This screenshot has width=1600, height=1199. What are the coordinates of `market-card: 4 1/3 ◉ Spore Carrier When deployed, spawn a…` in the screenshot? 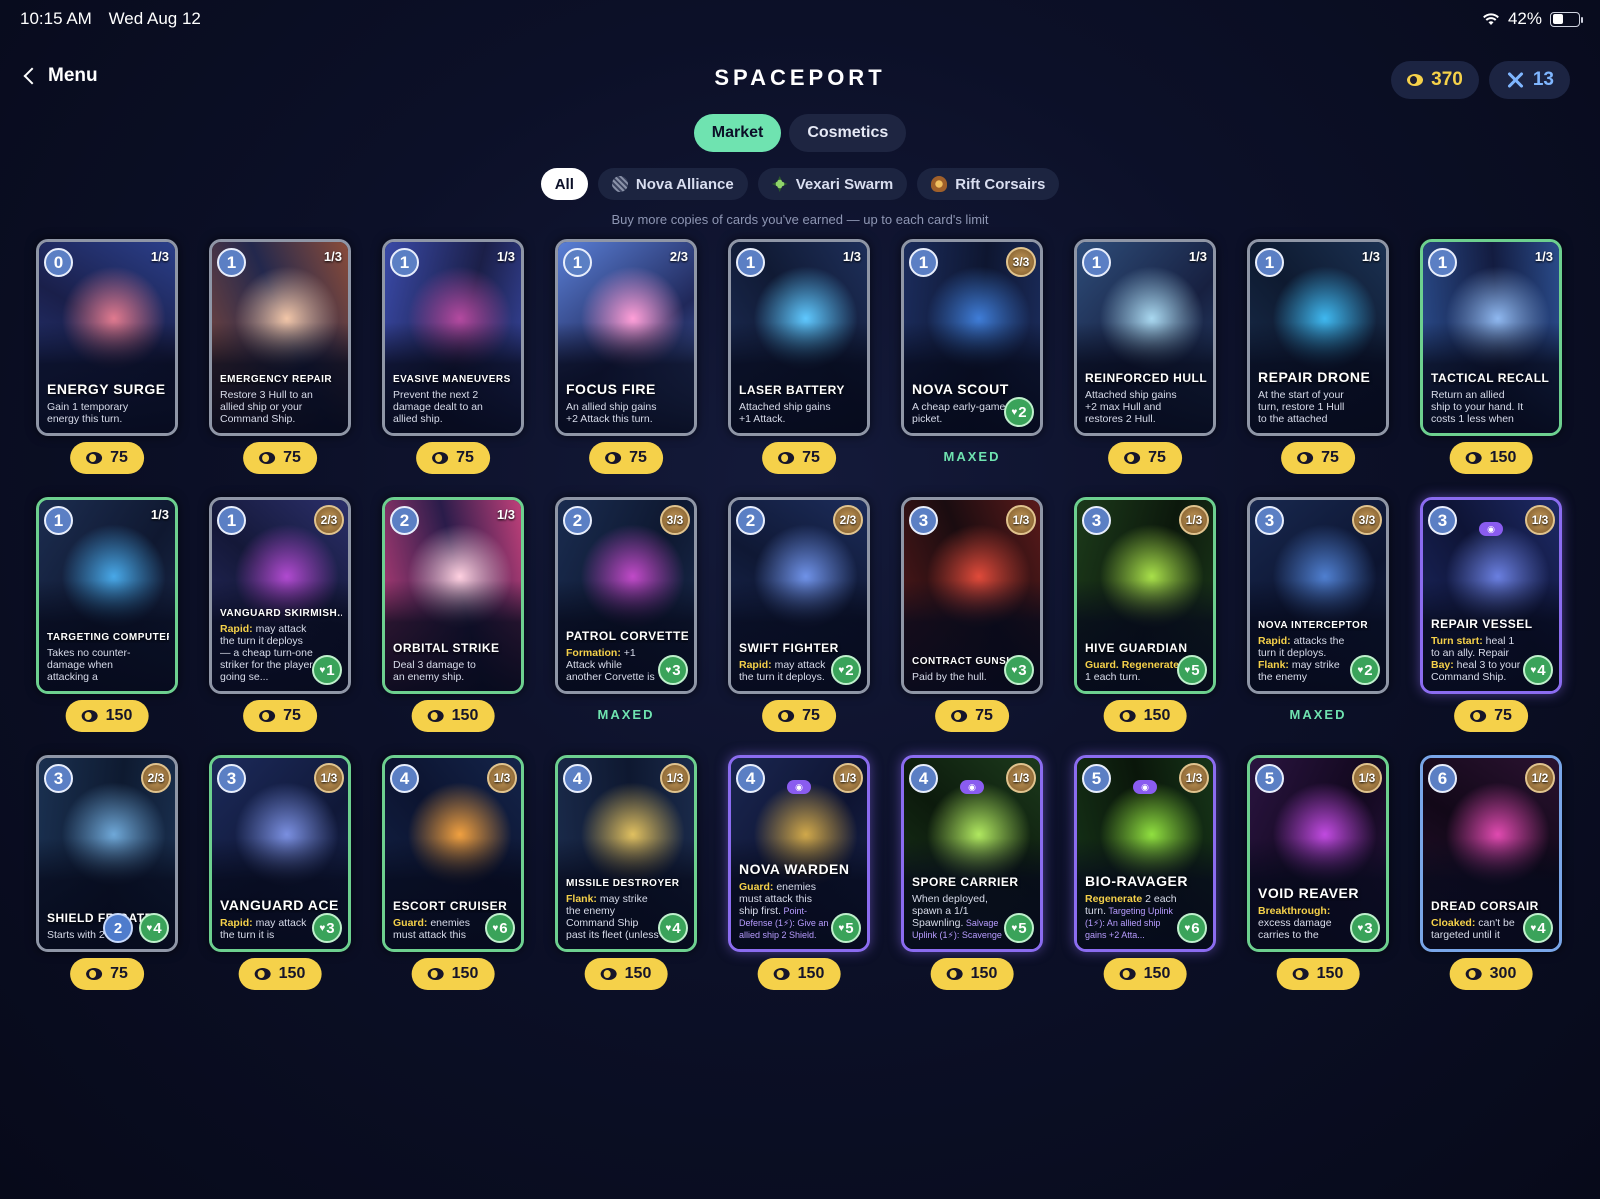 It's located at (972, 853).